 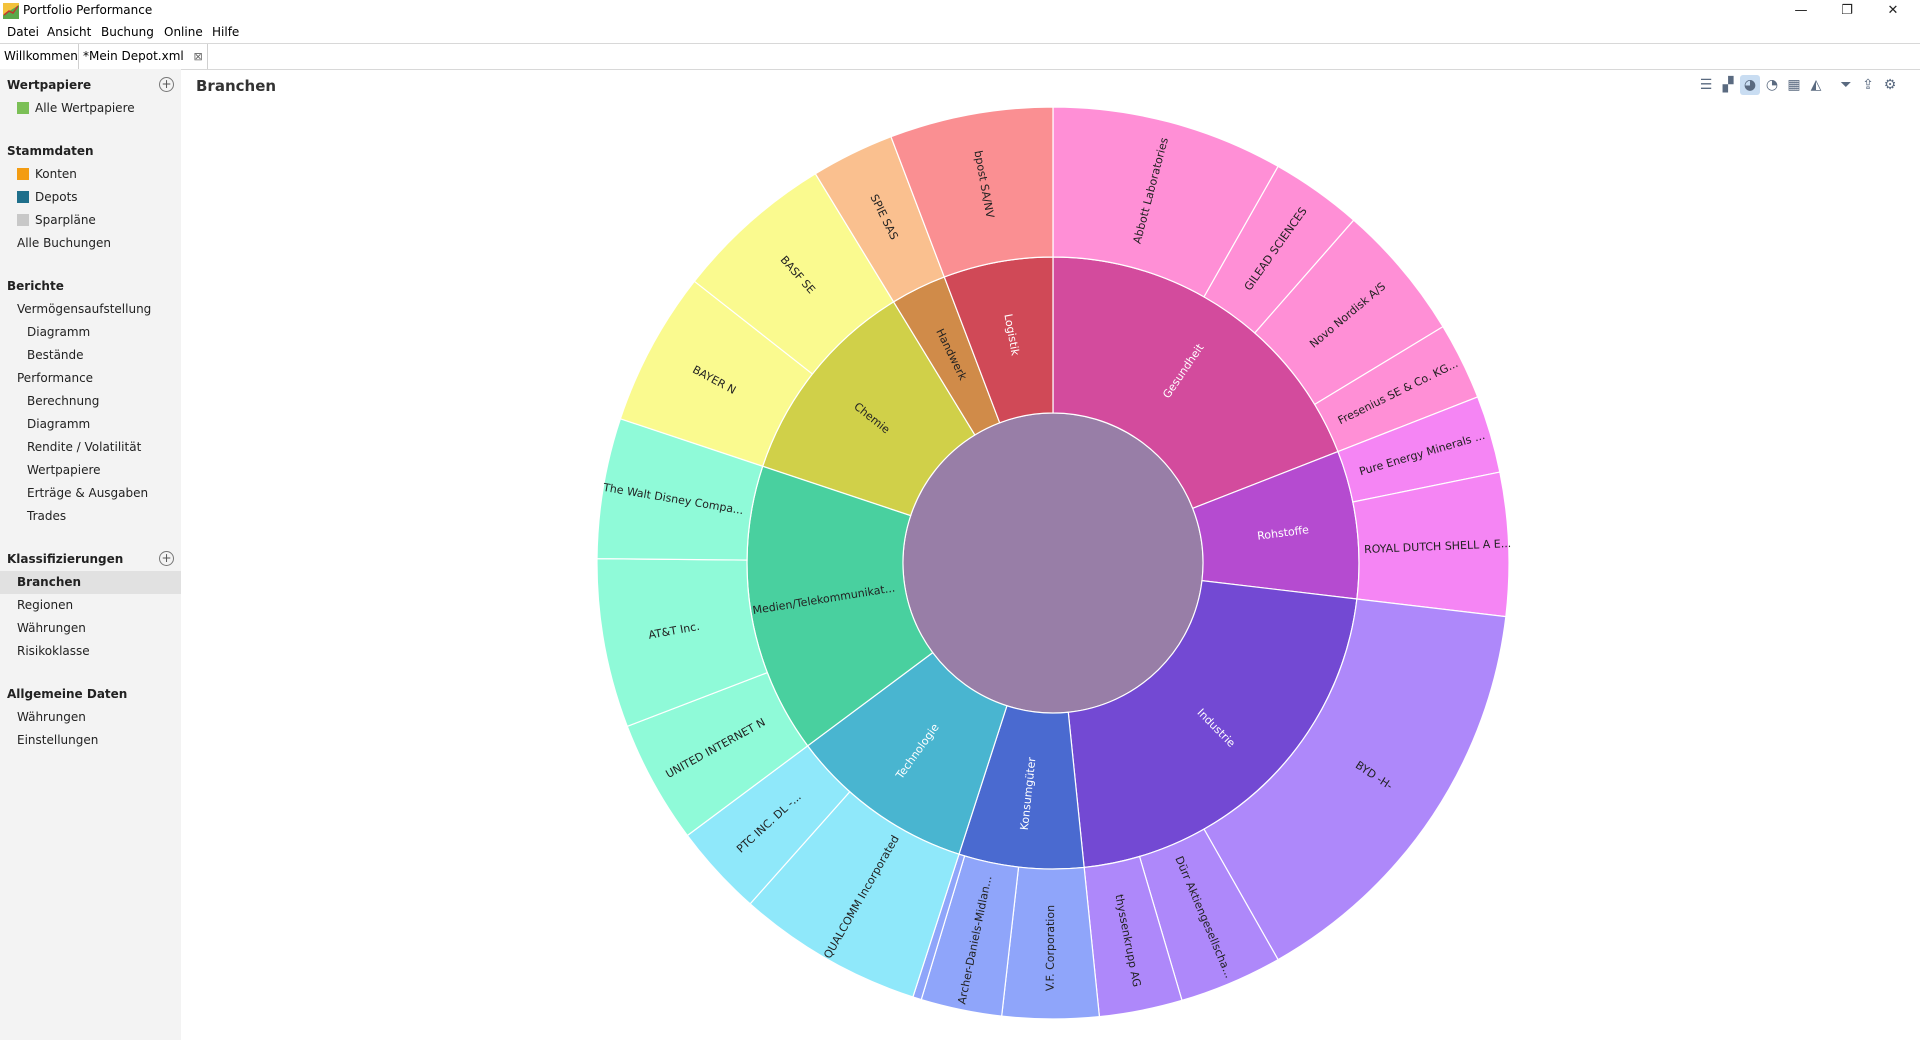 What do you see at coordinates (133, 56) in the screenshot?
I see `tab-label: *Mein Depot.xml` at bounding box center [133, 56].